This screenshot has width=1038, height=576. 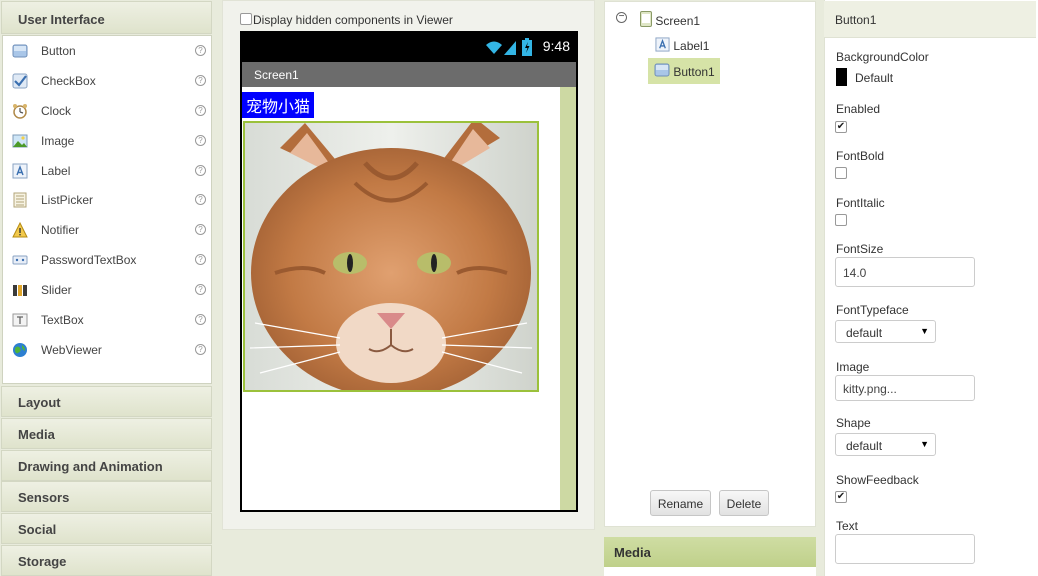 I want to click on tree-item-label: Screen1, so click(x=678, y=21).